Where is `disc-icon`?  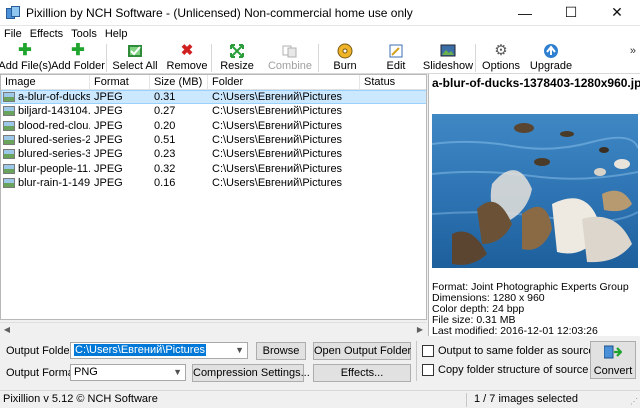 disc-icon is located at coordinates (345, 51).